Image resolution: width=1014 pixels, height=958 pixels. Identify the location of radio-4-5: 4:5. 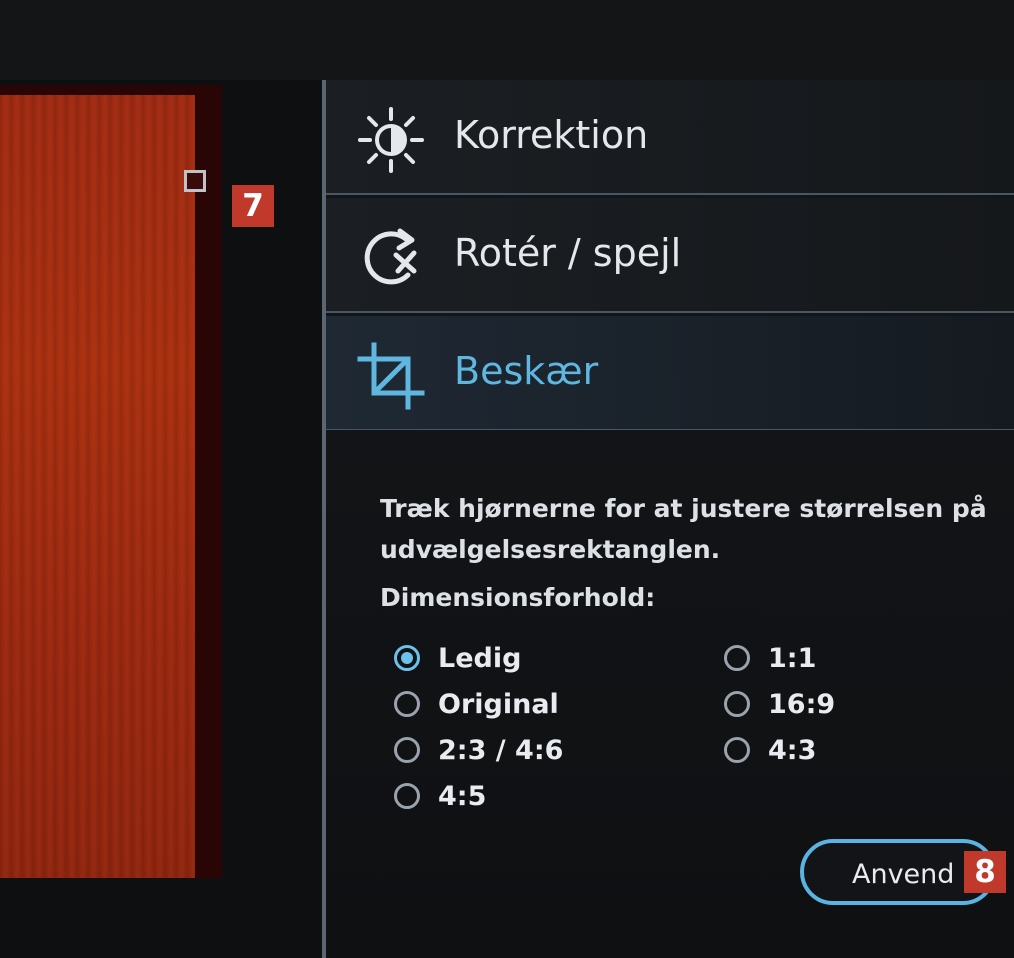
(440, 796).